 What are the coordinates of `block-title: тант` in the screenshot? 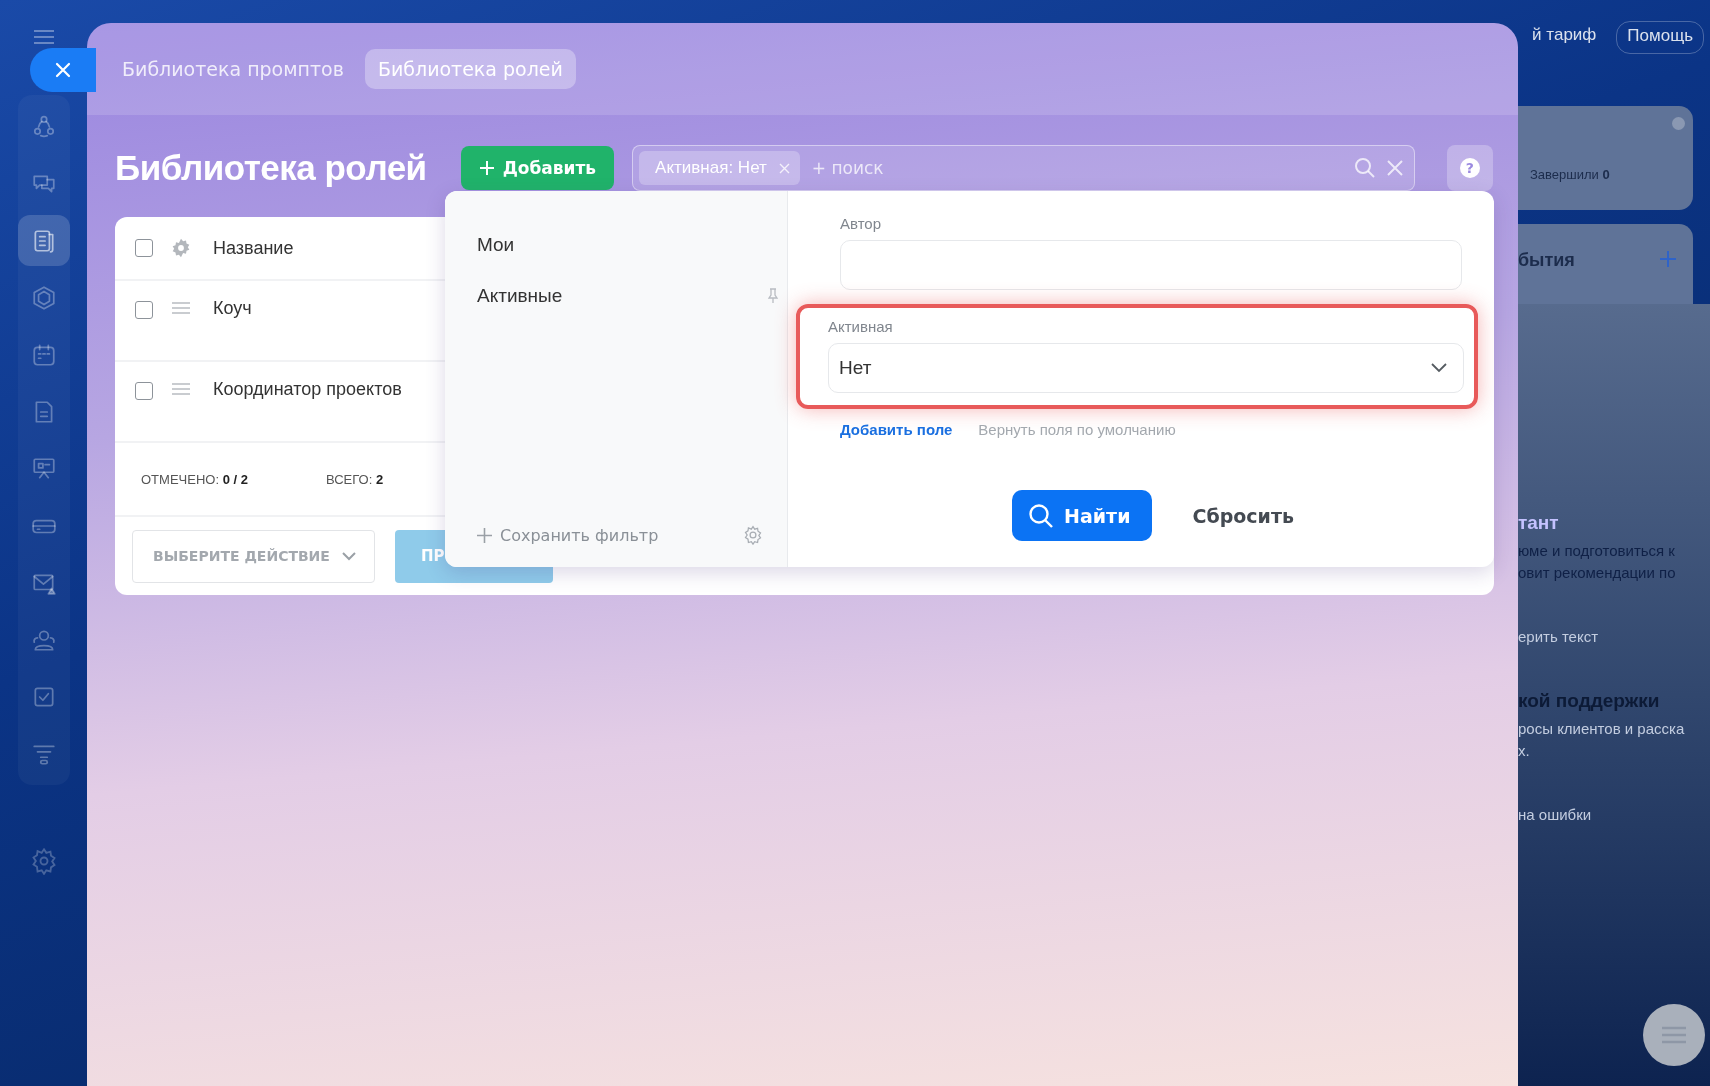 It's located at (1539, 523).